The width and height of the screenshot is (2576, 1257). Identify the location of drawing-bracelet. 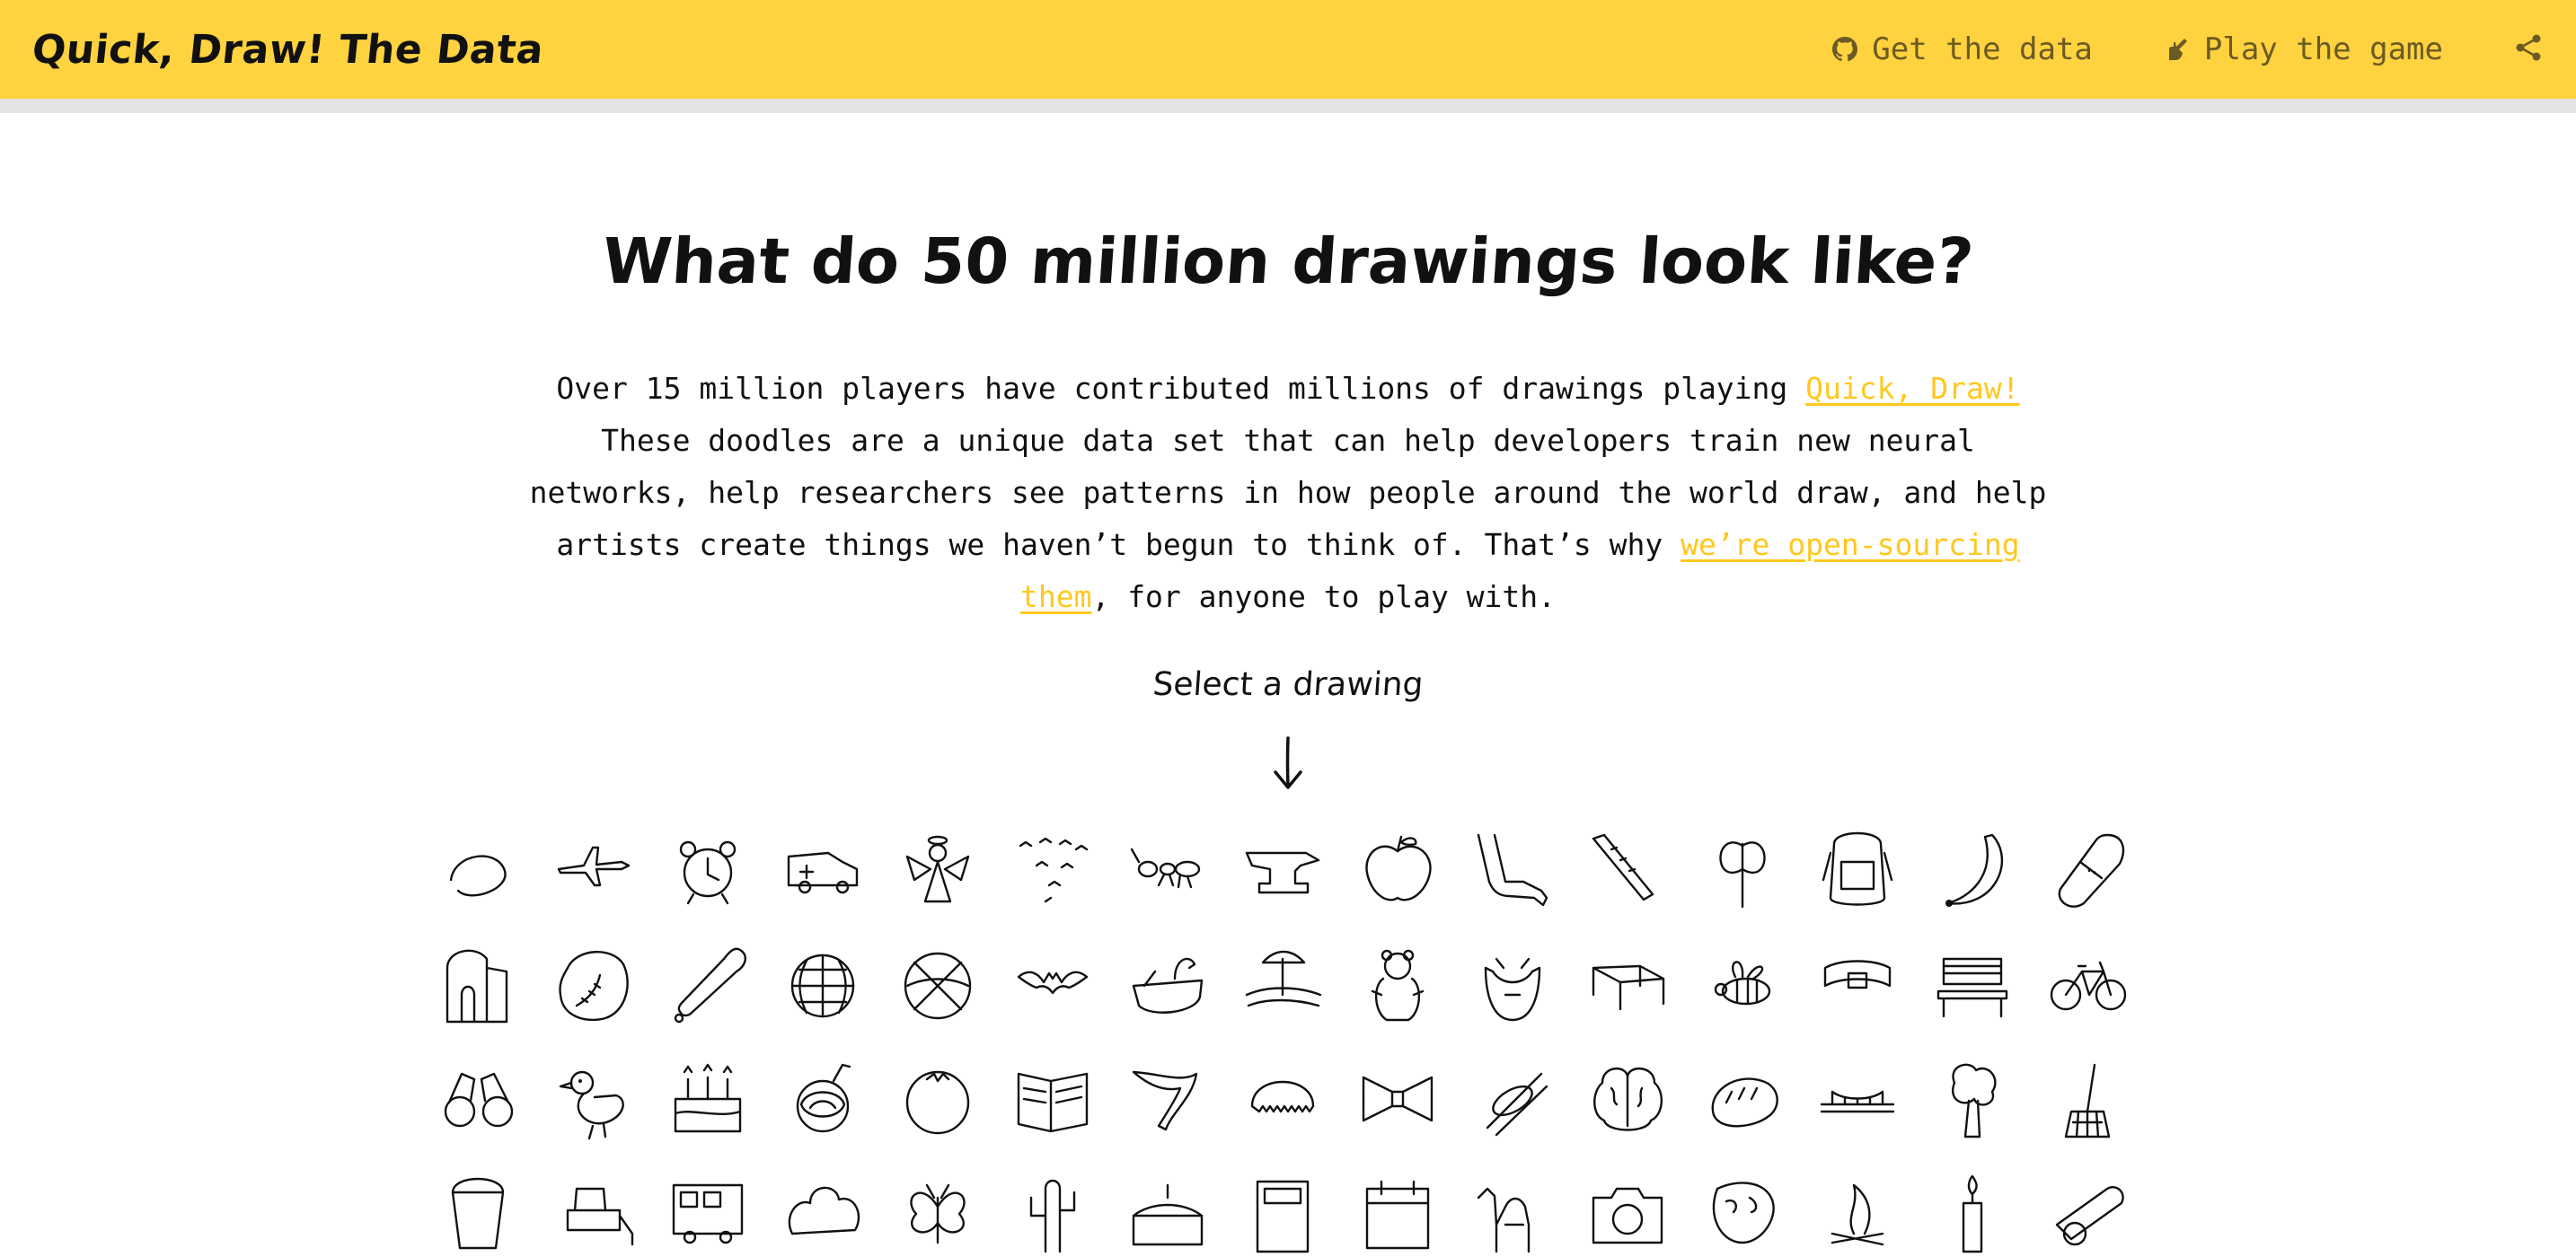
(1512, 1099).